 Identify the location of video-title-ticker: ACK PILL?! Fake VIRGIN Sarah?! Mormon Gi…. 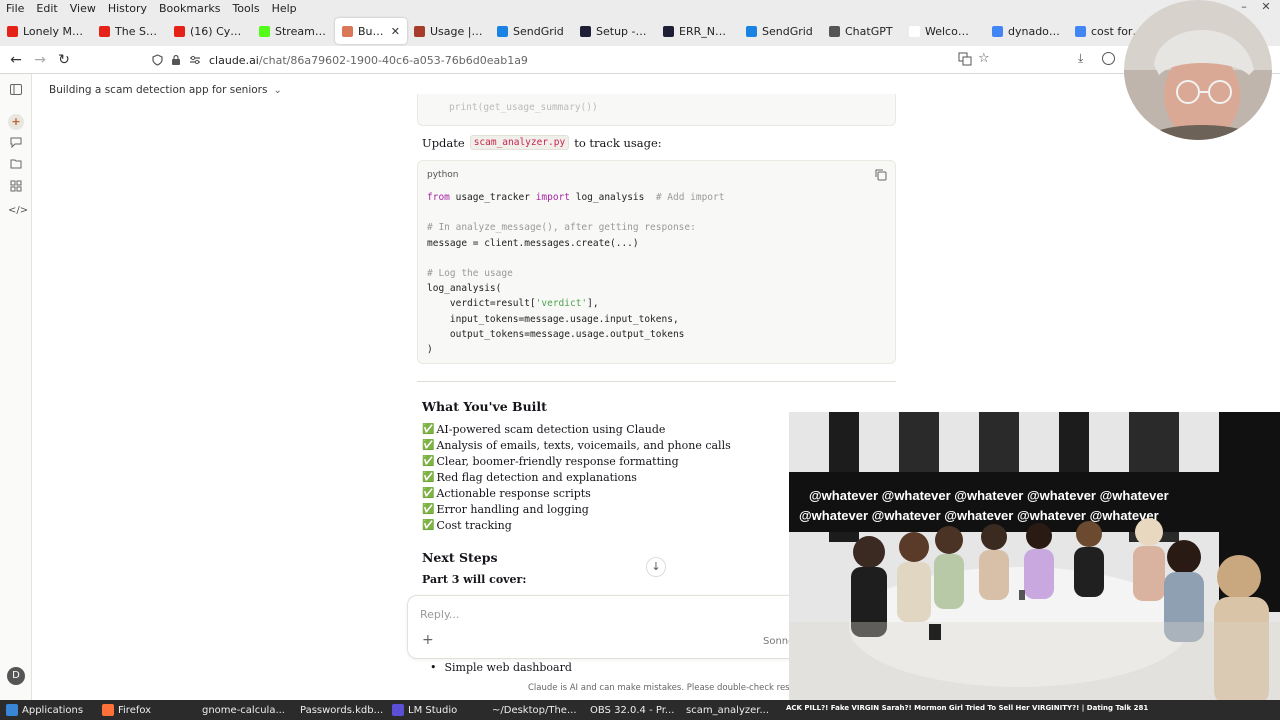
(967, 708).